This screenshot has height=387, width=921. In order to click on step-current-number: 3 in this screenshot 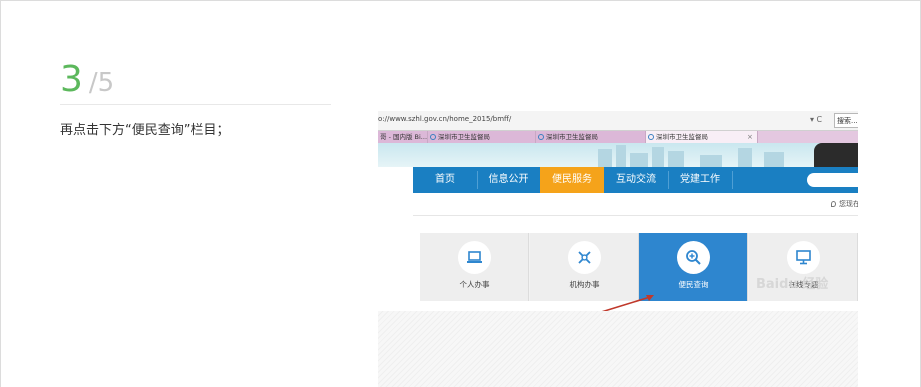, I will do `click(71, 79)`.